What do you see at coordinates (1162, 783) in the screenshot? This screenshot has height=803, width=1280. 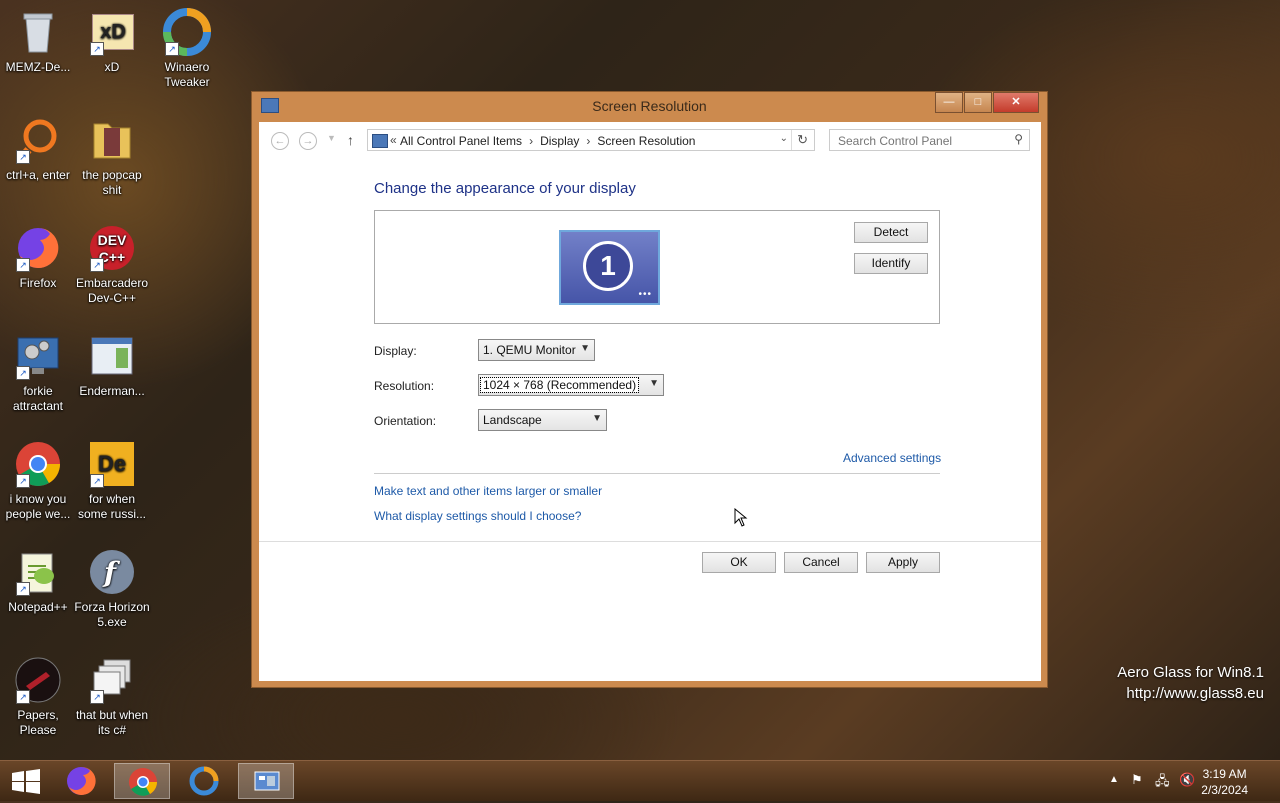 I see `network-icon: 🖧` at bounding box center [1162, 783].